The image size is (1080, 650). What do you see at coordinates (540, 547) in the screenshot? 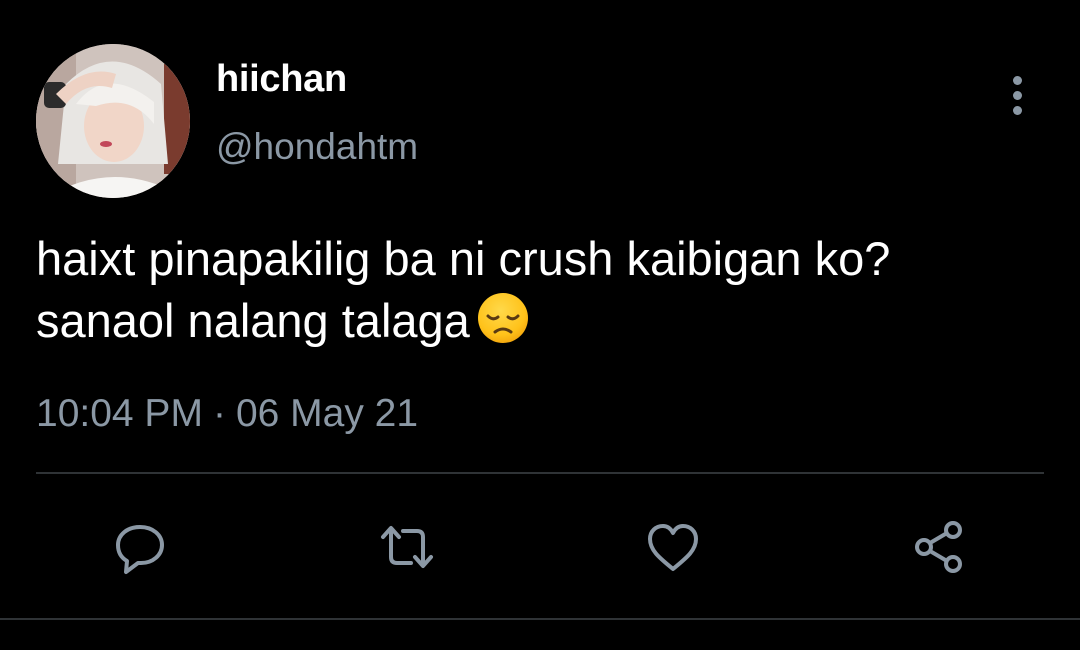
I see `action-bar` at bounding box center [540, 547].